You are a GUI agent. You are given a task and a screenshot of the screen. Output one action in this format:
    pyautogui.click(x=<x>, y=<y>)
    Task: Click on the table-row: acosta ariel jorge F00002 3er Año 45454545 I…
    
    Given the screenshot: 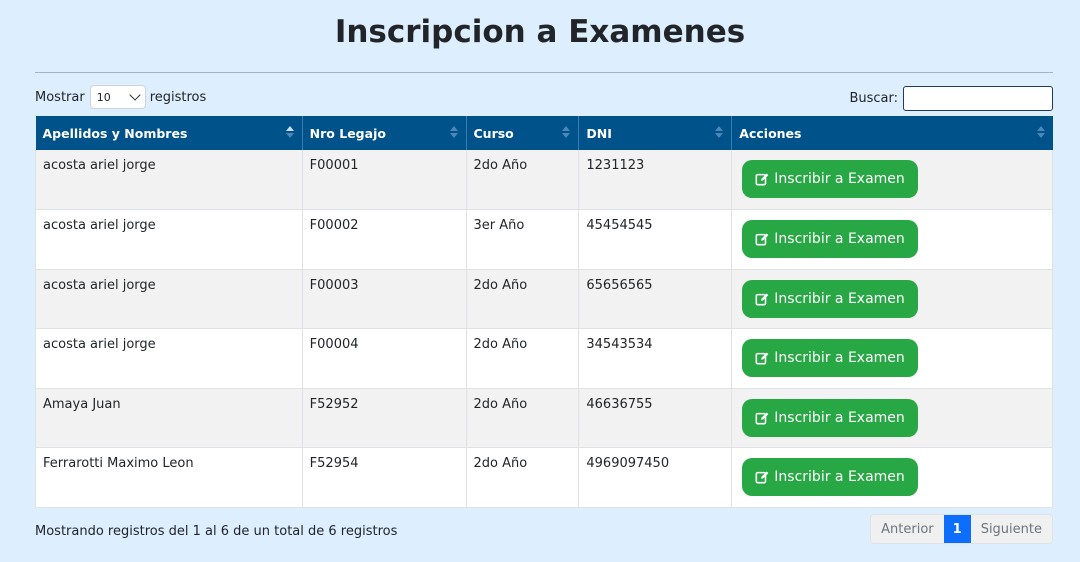 What is the action you would take?
    pyautogui.click(x=544, y=239)
    